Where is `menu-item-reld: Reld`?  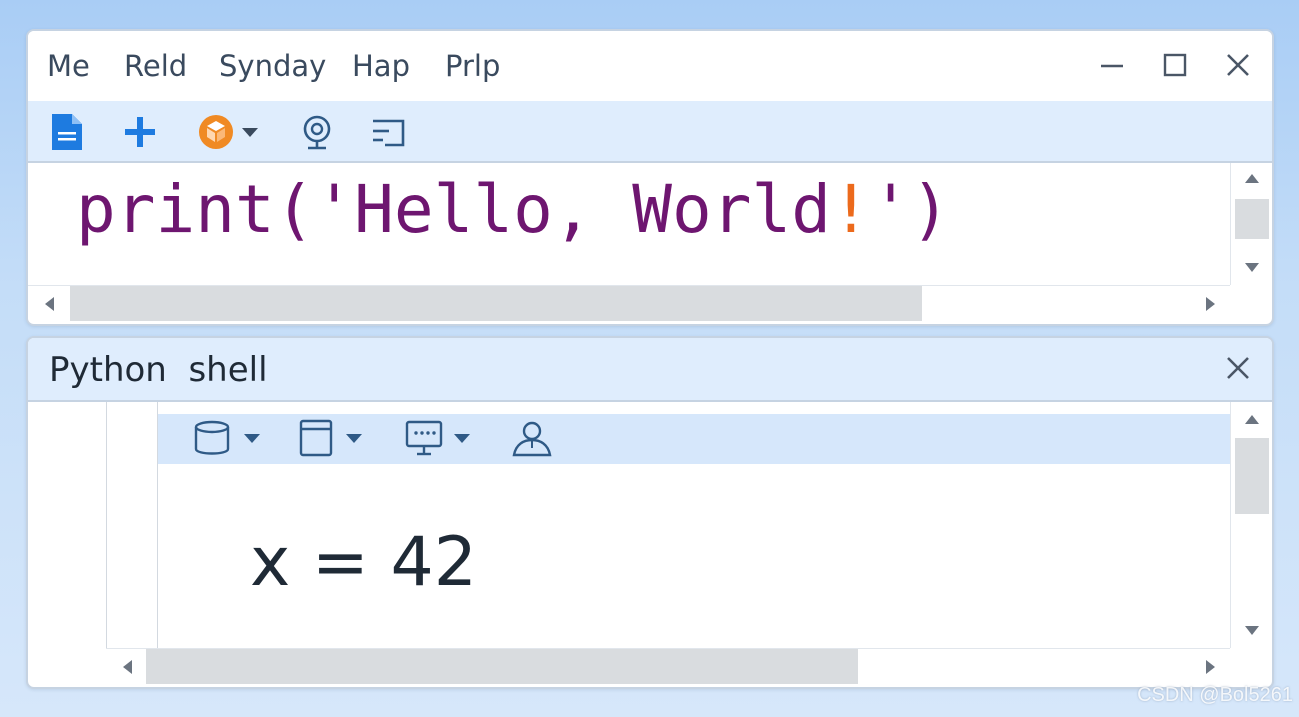
menu-item-reld: Reld is located at coordinates (155, 66).